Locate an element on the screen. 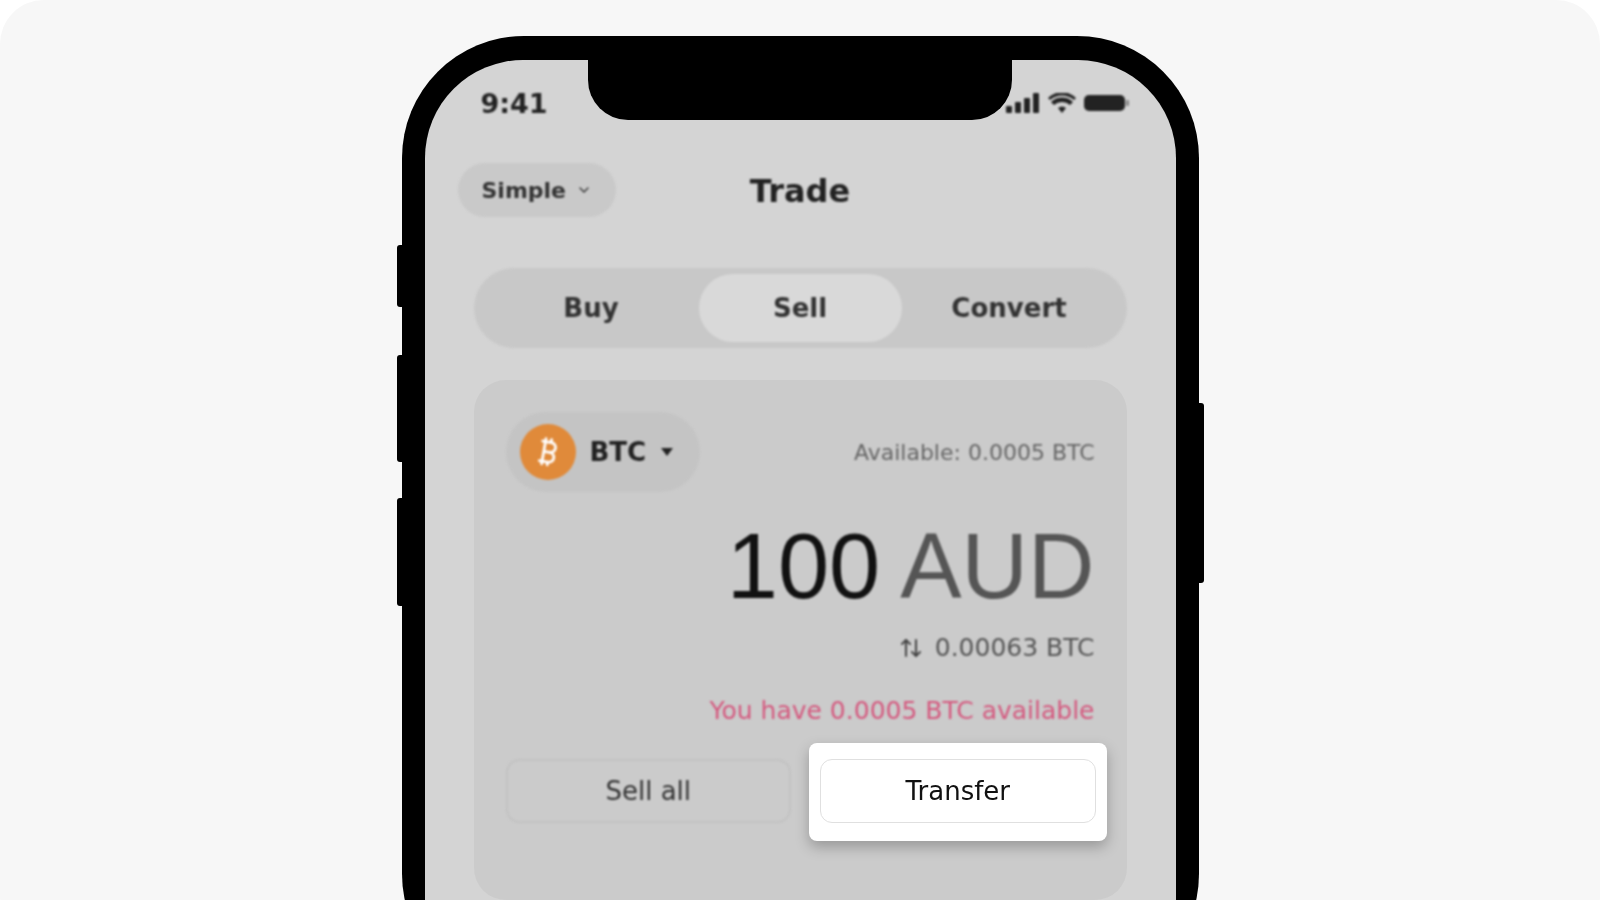 Image resolution: width=1600 pixels, height=900 pixels. tab: Sell is located at coordinates (800, 308).